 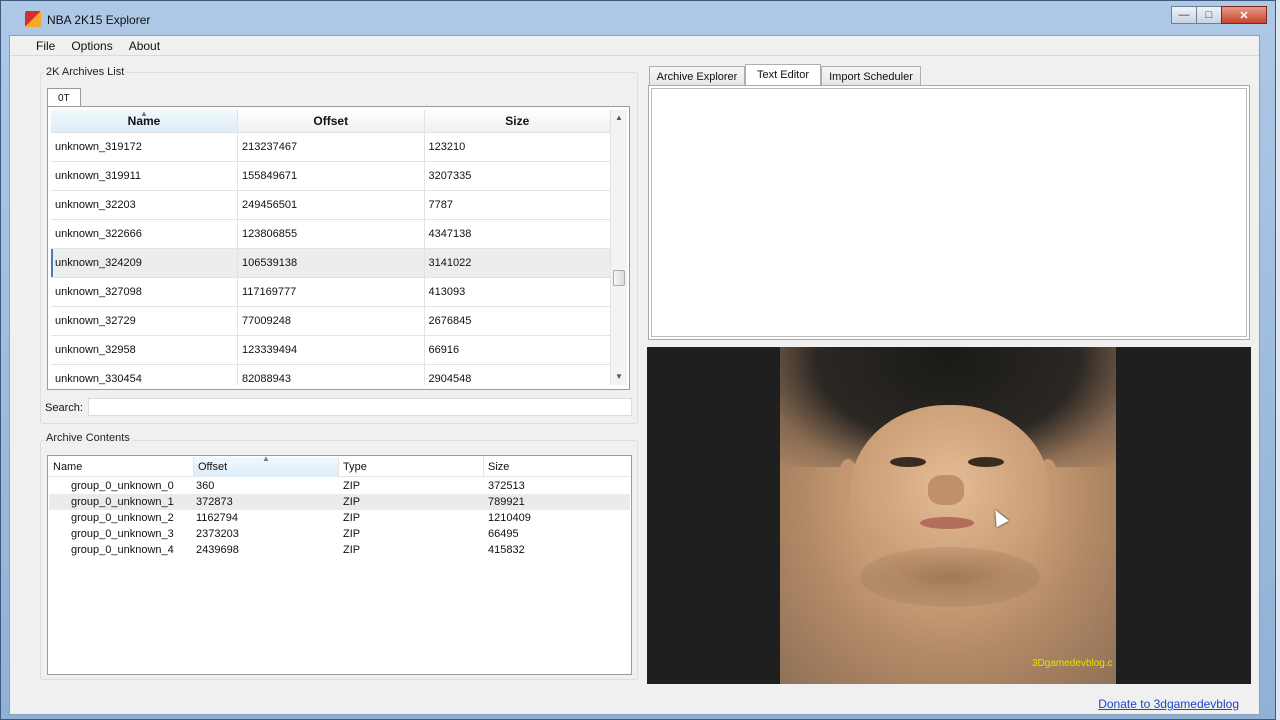 What do you see at coordinates (783, 75) in the screenshot?
I see `tab-text-editor: Text Editor` at bounding box center [783, 75].